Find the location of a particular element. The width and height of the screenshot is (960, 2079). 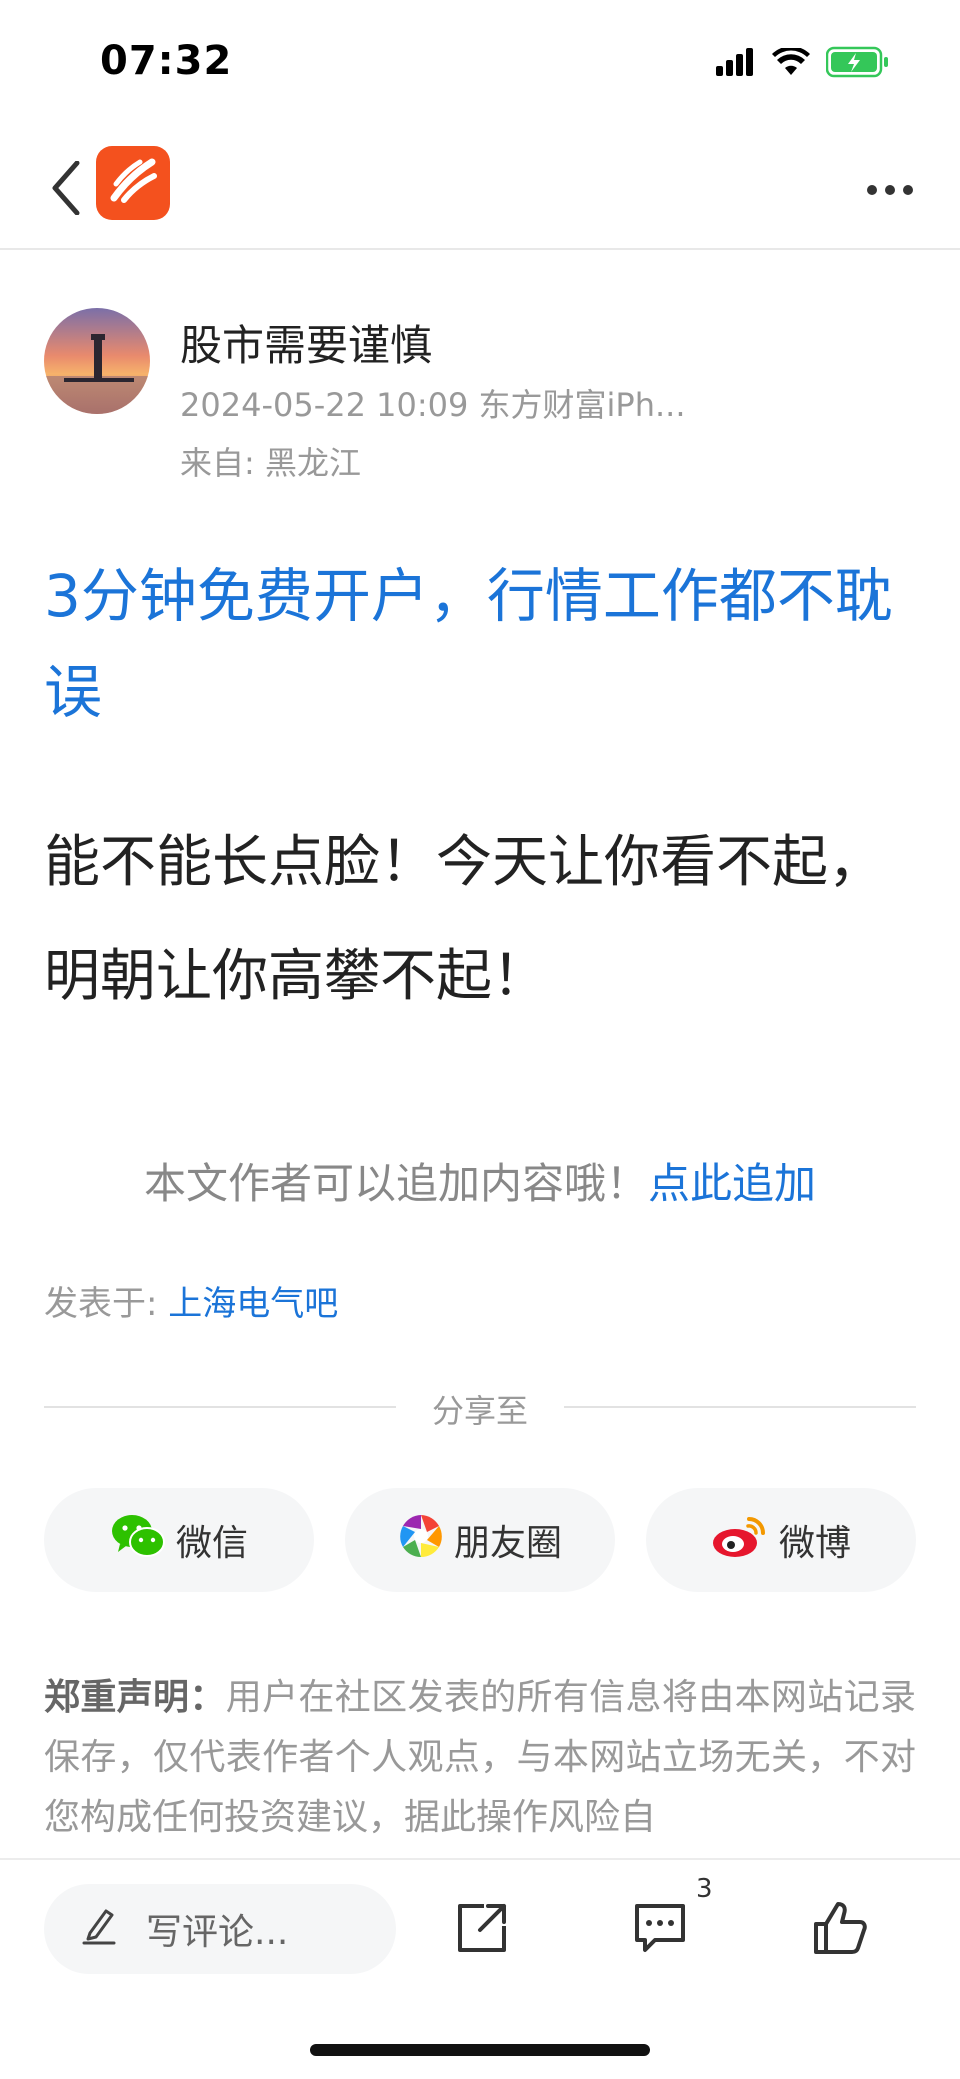

wechat-icon is located at coordinates (138, 1540).